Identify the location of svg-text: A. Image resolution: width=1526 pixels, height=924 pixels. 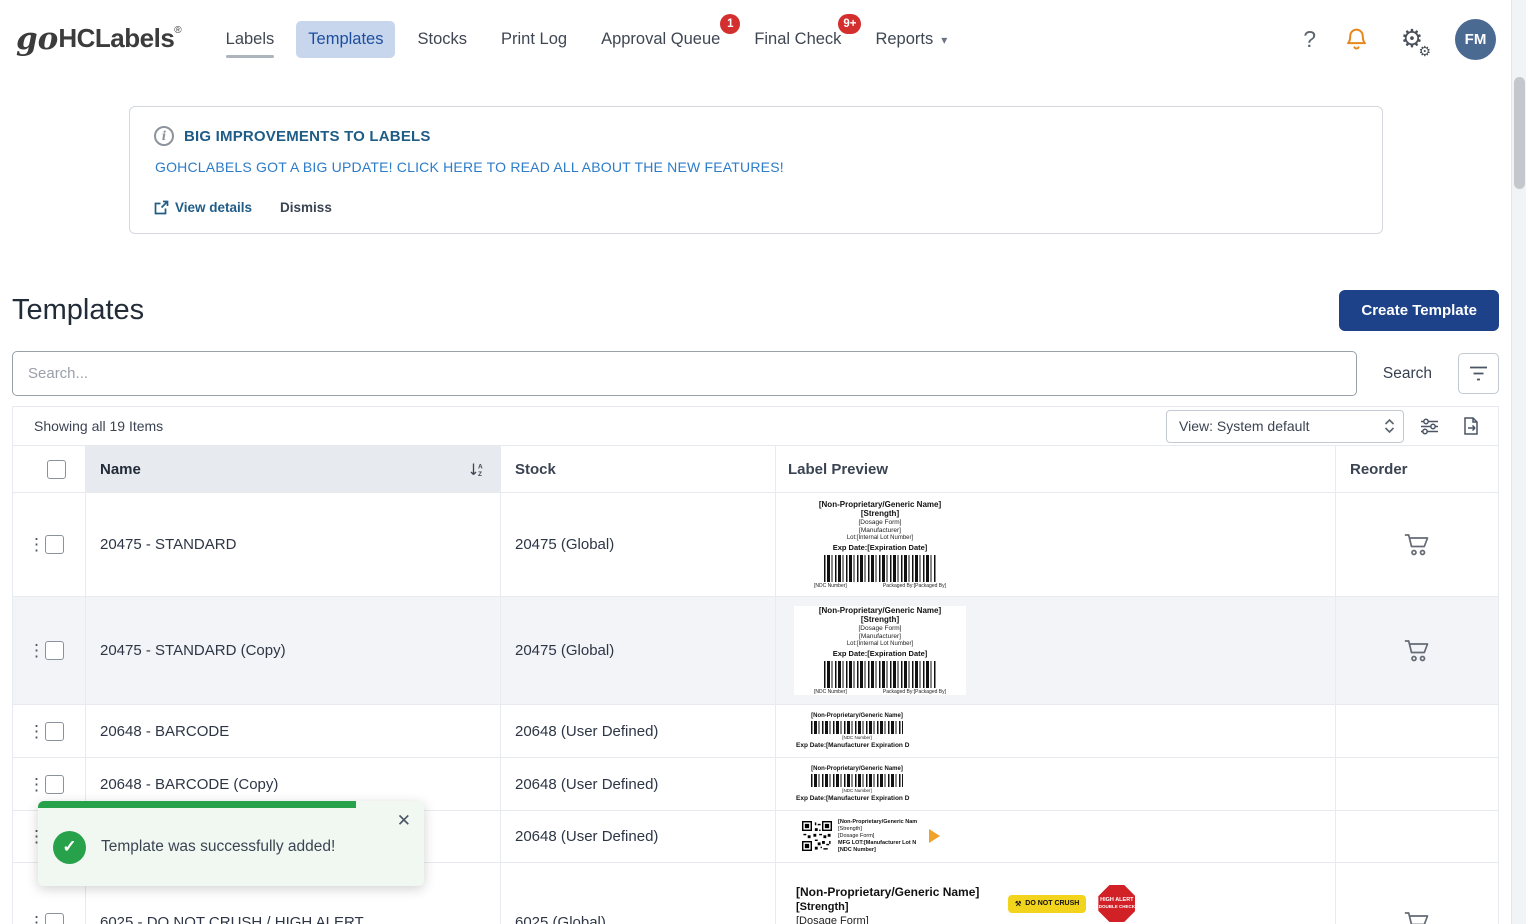
(480, 466).